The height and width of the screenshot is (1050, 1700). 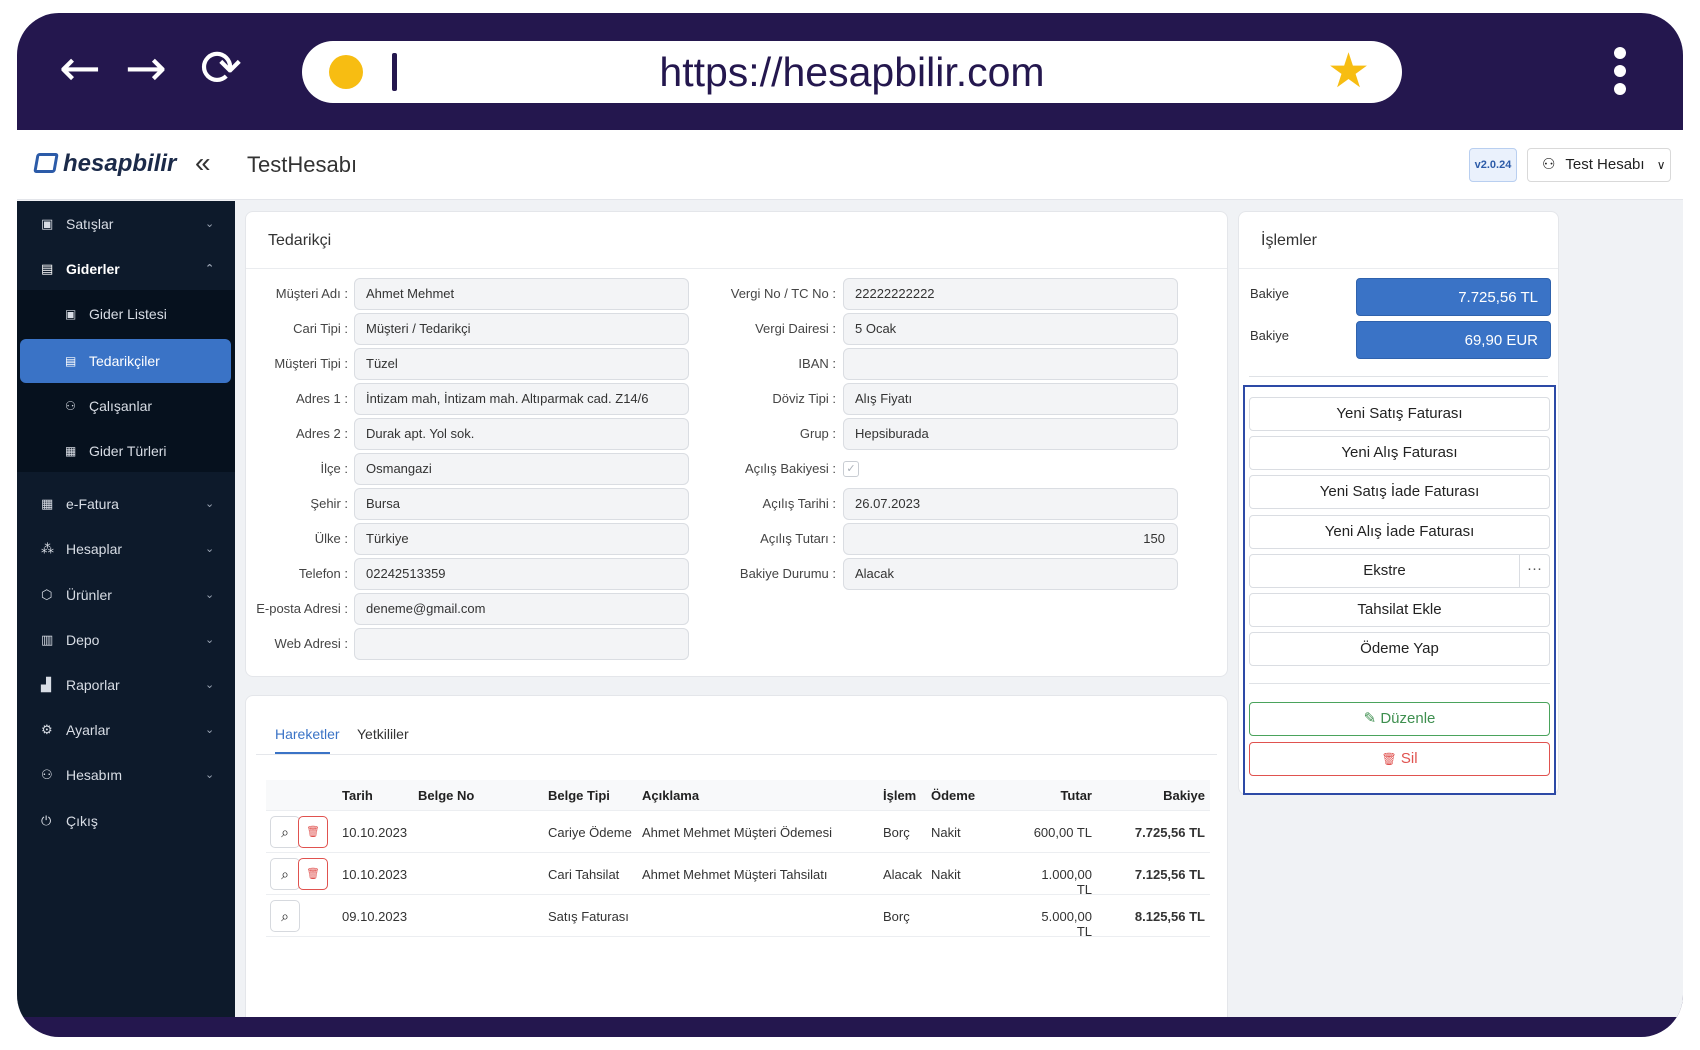 I want to click on user-menu-button: ⚇ Test Hesabı ∨, so click(x=1599, y=165).